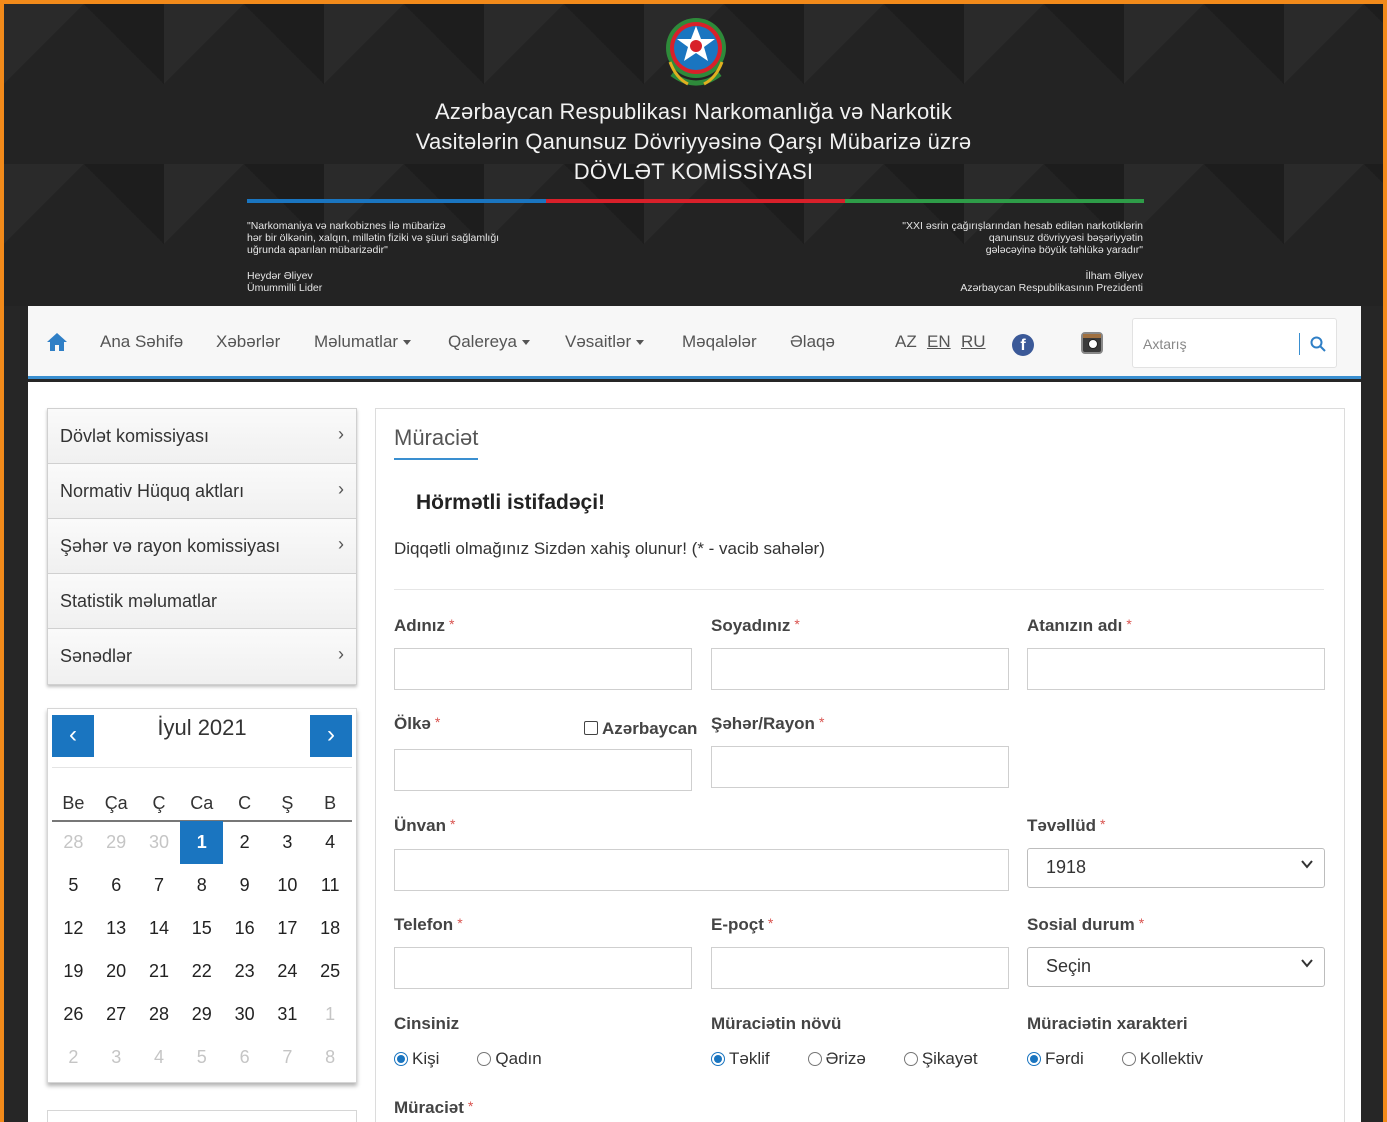 This screenshot has width=1387, height=1122. I want to click on father-name-input, so click(1176, 669).